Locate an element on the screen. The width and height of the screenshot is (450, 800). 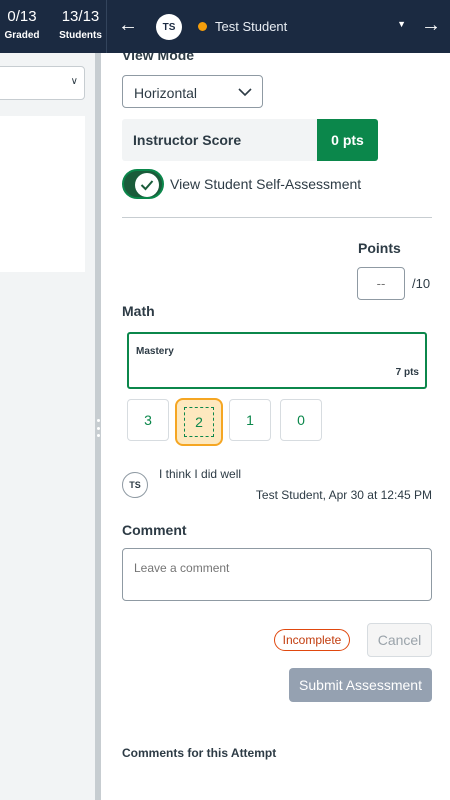
section-divider is located at coordinates (277, 217).